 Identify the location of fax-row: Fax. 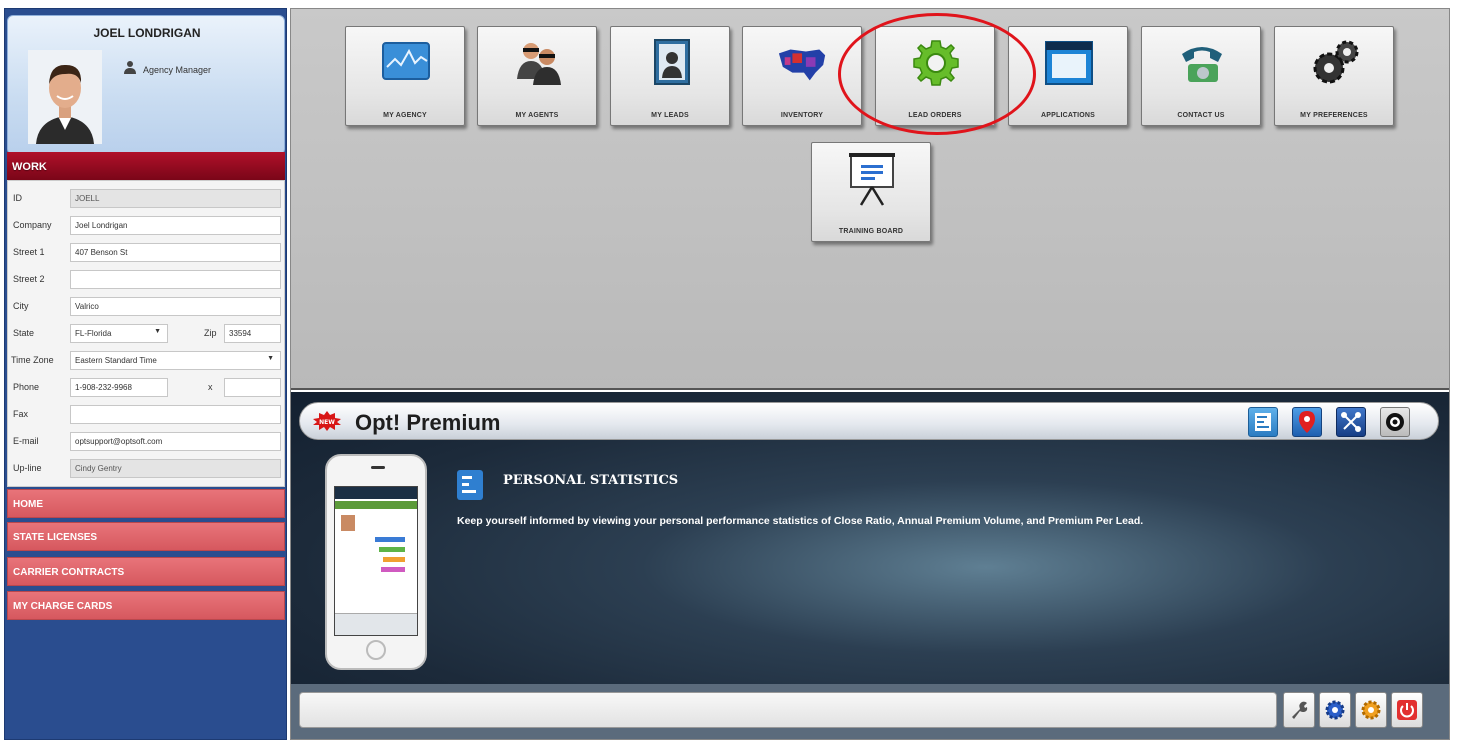
(147, 414).